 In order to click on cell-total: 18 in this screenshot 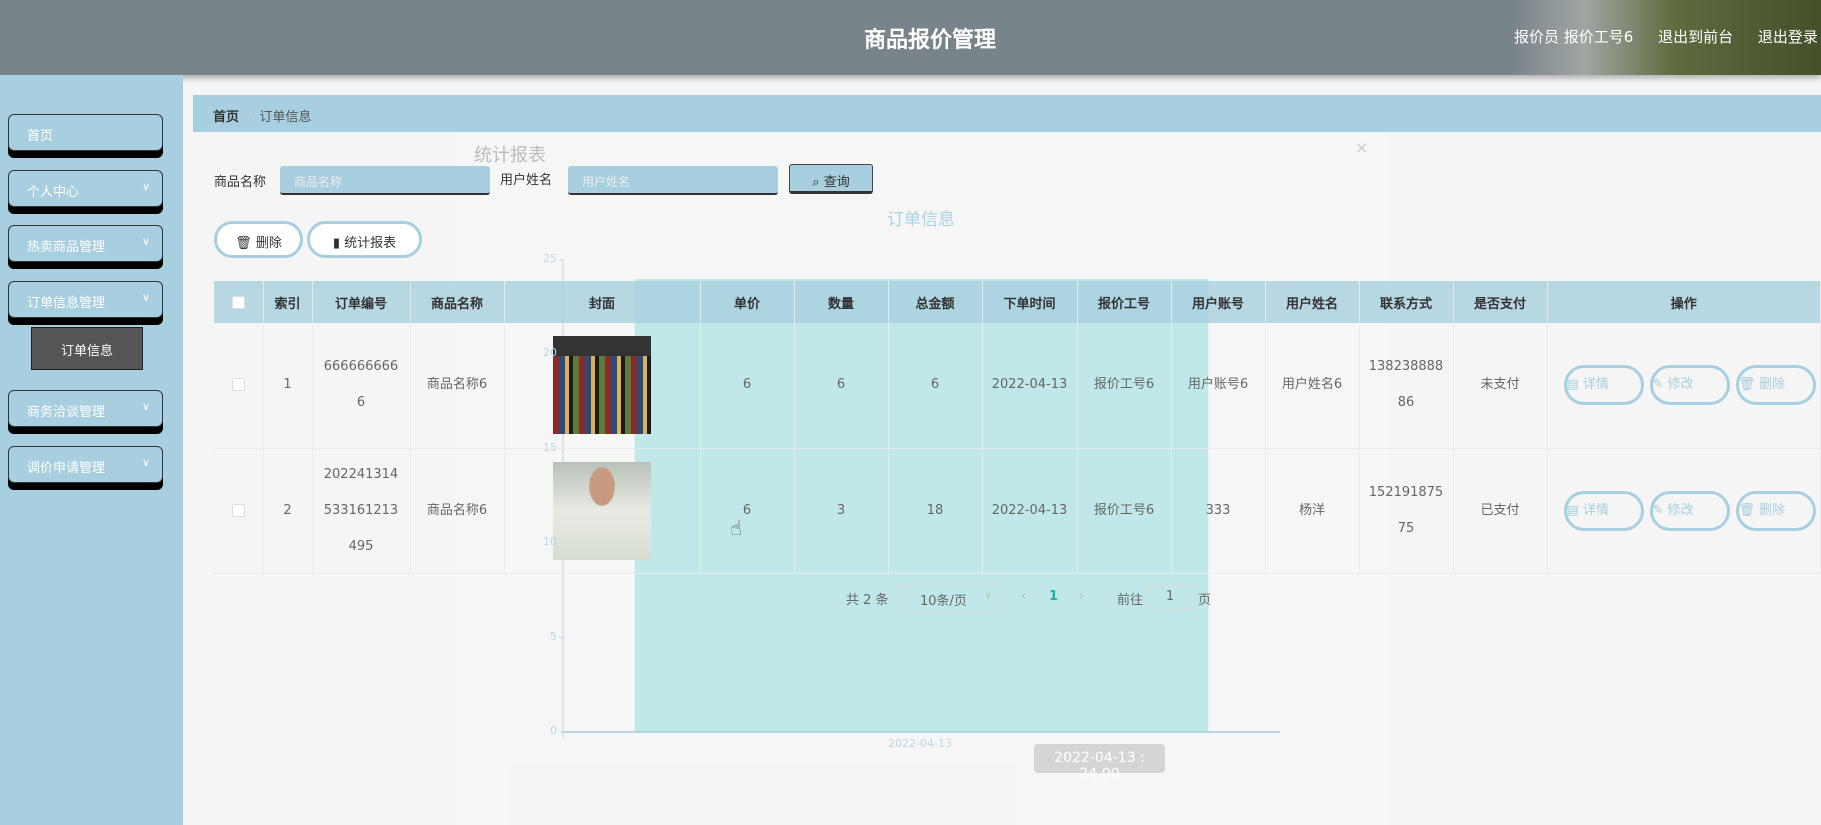, I will do `click(935, 511)`.